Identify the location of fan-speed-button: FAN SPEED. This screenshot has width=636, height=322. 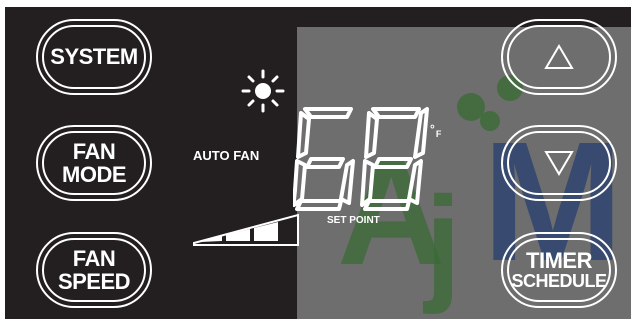
(94, 270).